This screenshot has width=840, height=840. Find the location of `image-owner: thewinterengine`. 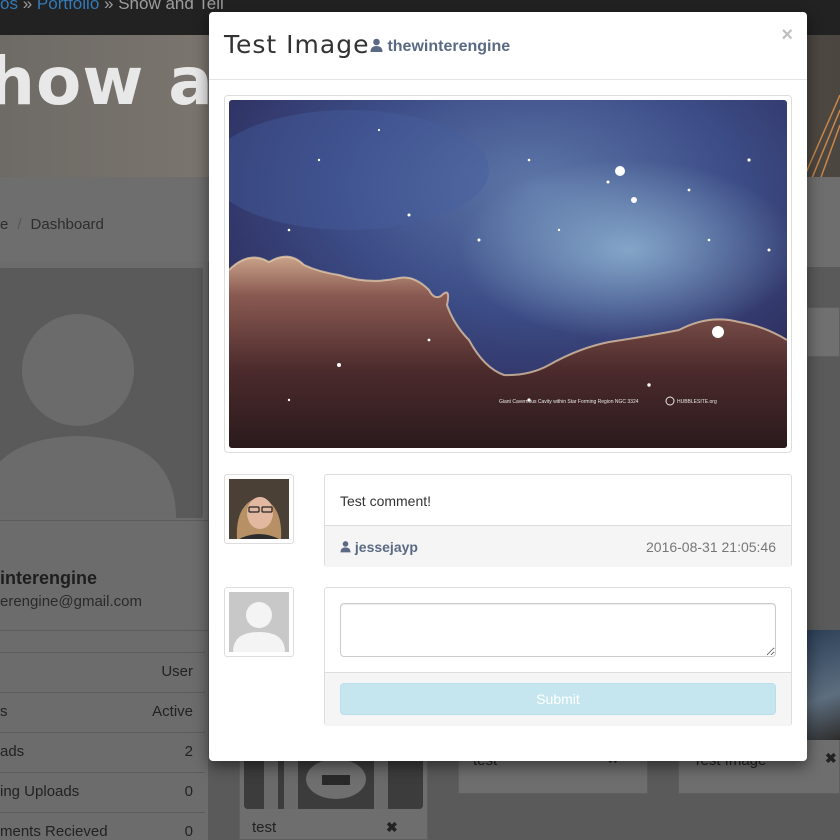

image-owner: thewinterengine is located at coordinates (440, 47).